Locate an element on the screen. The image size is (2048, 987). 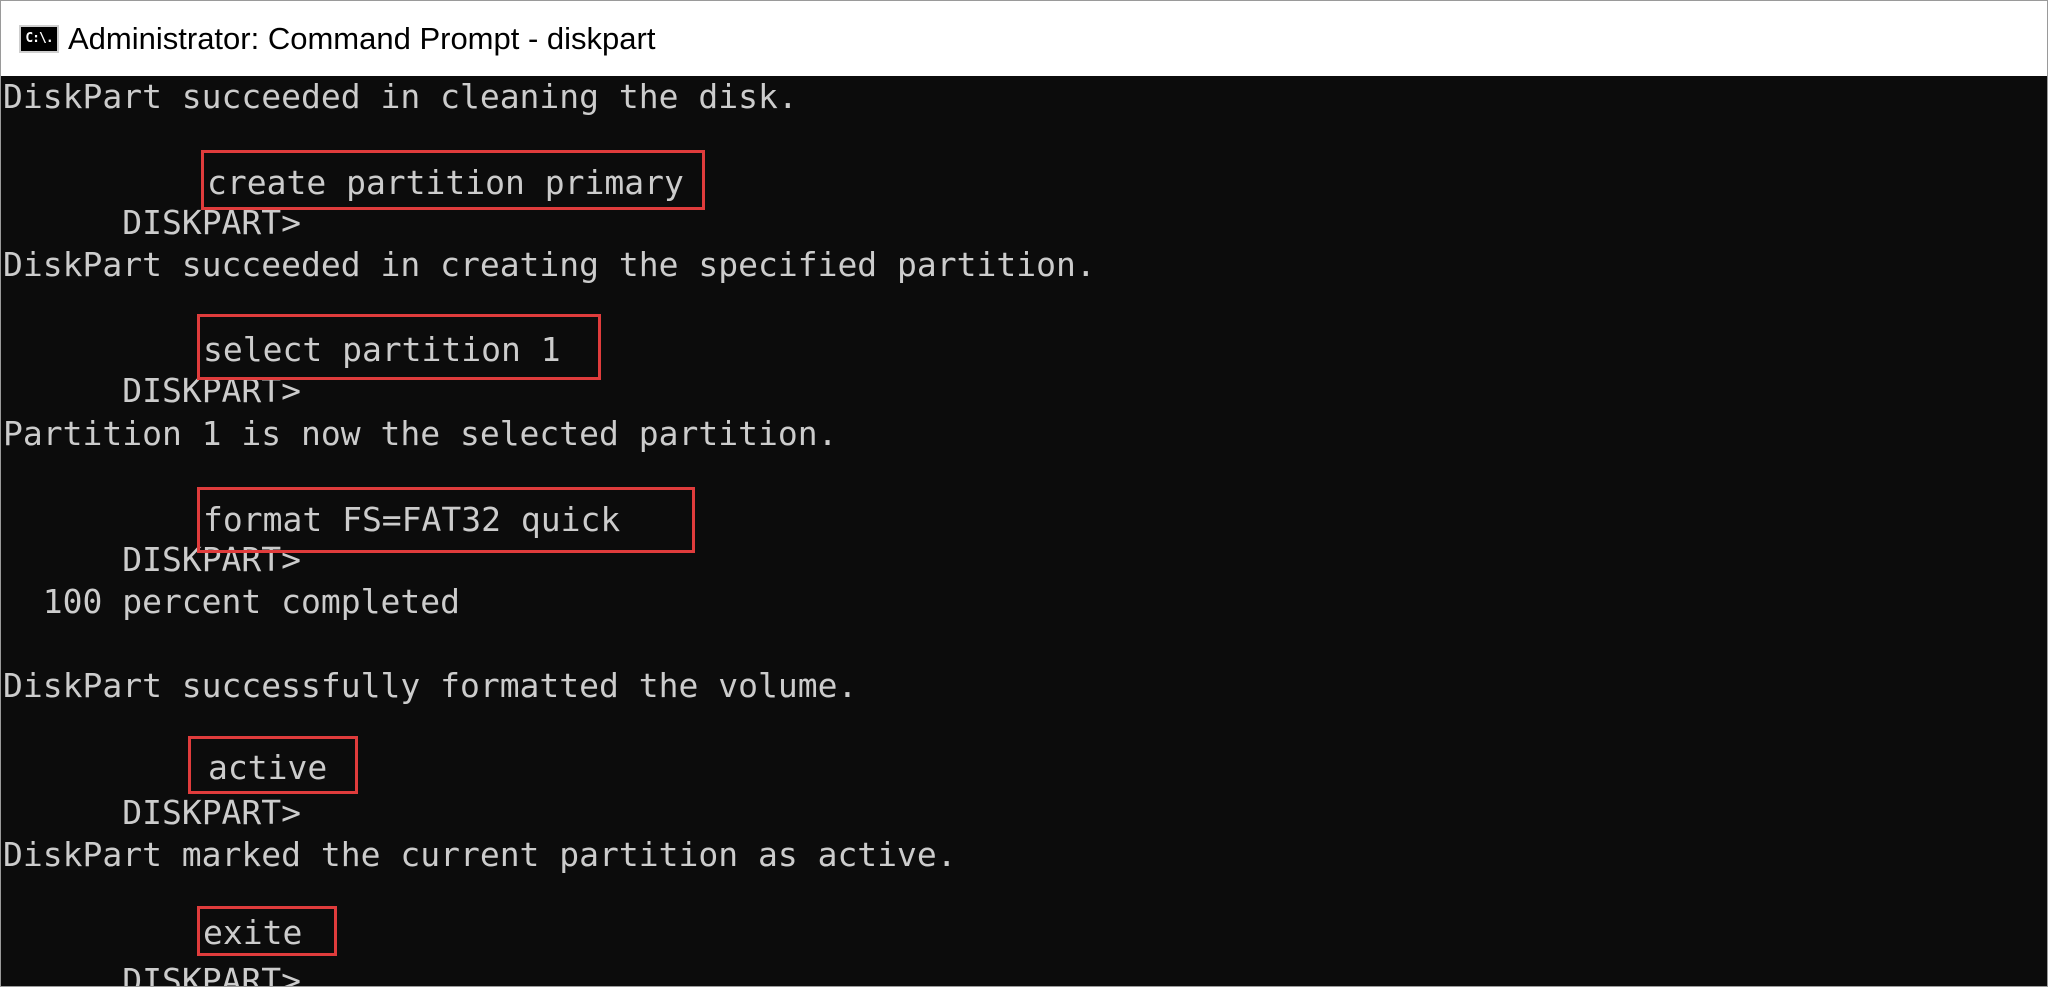
command-line: DISKPART> exite is located at coordinates (170, 946).